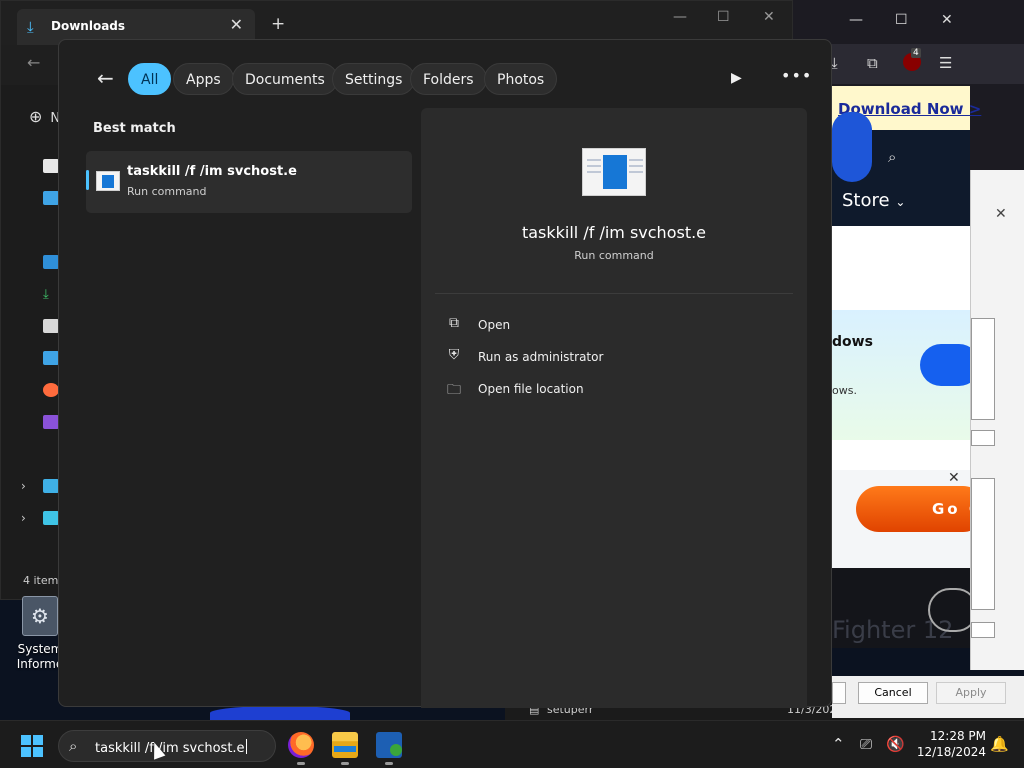  Describe the element at coordinates (614, 293) in the screenshot. I see `divider` at that location.